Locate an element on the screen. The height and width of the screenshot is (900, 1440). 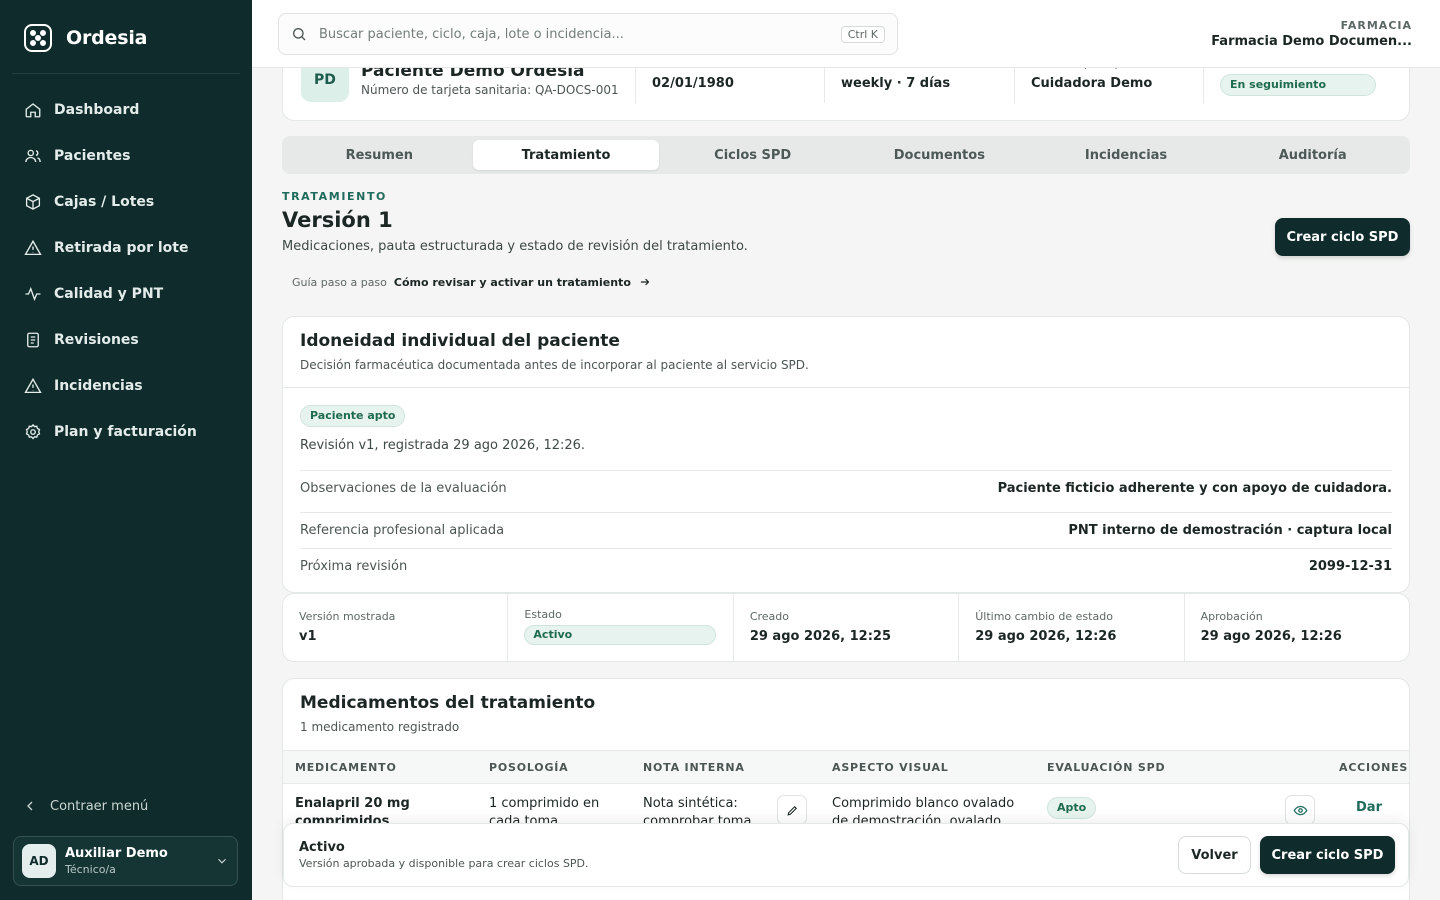
status-badge: Activo is located at coordinates (620, 635).